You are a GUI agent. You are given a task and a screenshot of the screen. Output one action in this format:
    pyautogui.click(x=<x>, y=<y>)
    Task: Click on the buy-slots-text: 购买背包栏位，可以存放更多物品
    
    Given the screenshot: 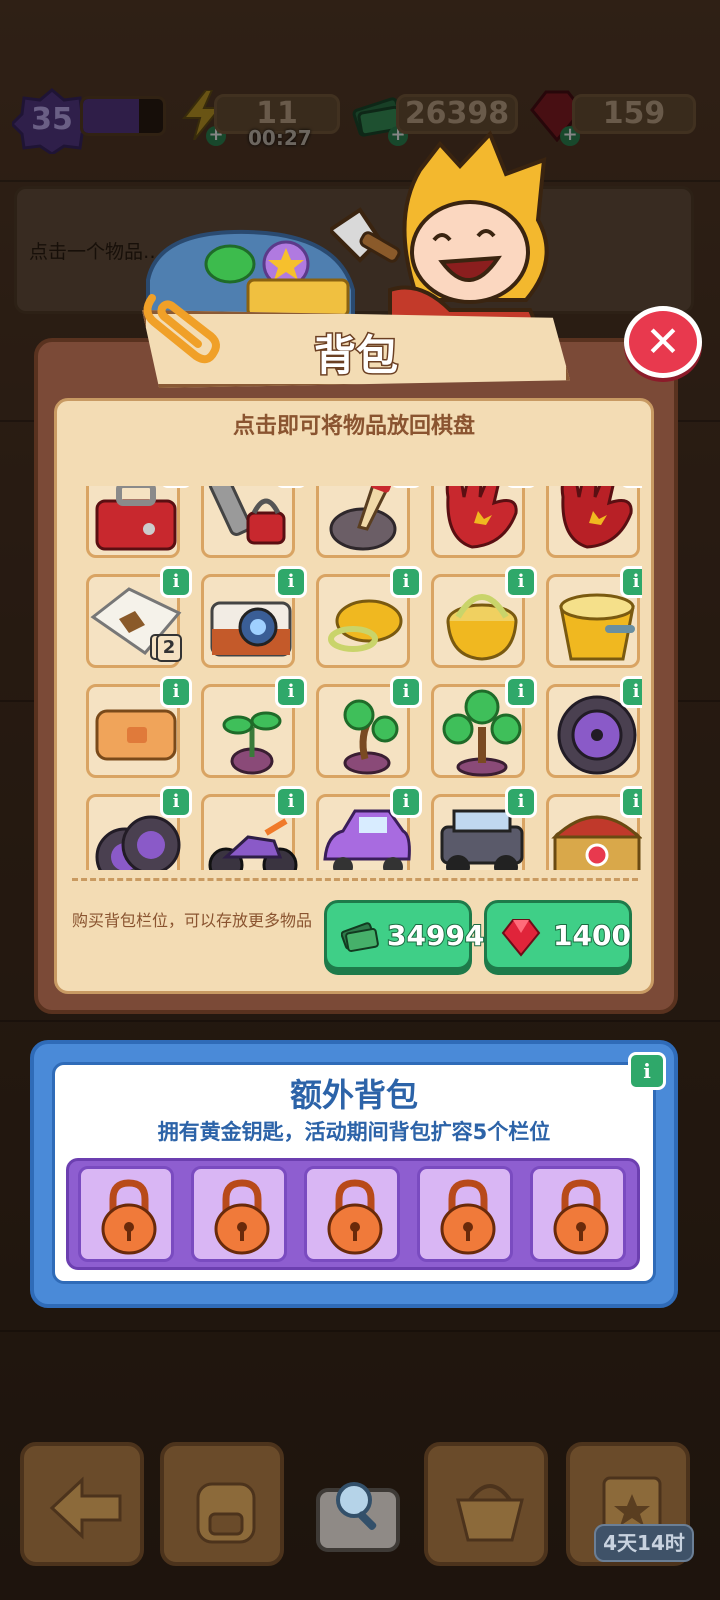 What is the action you would take?
    pyautogui.click(x=192, y=920)
    